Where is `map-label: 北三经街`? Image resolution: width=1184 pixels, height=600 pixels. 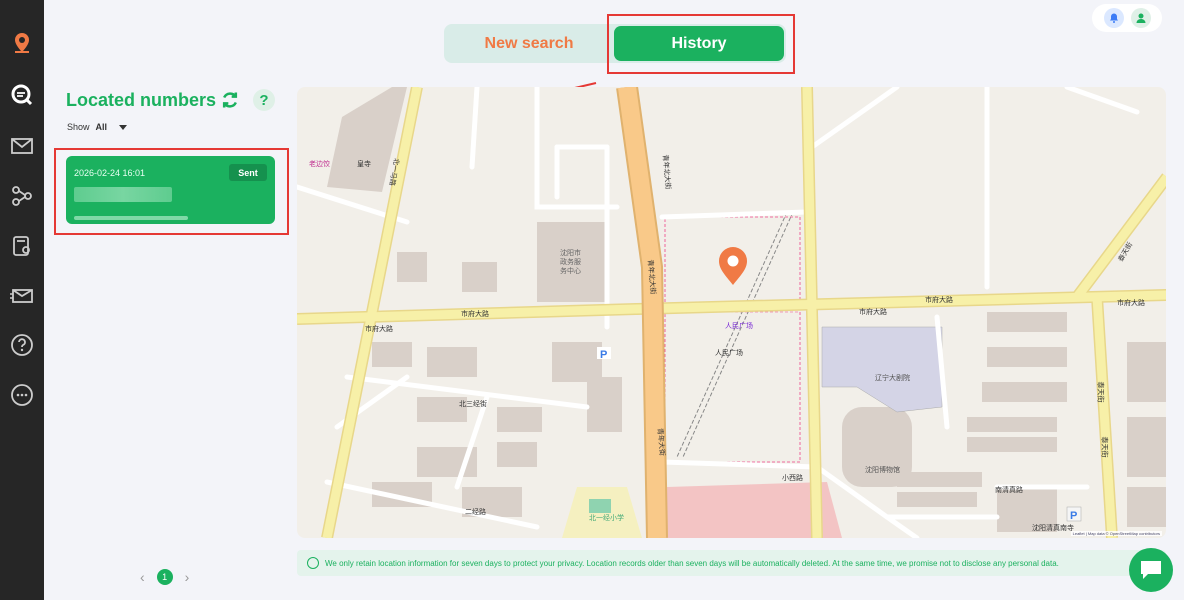 map-label: 北三经街 is located at coordinates (473, 404).